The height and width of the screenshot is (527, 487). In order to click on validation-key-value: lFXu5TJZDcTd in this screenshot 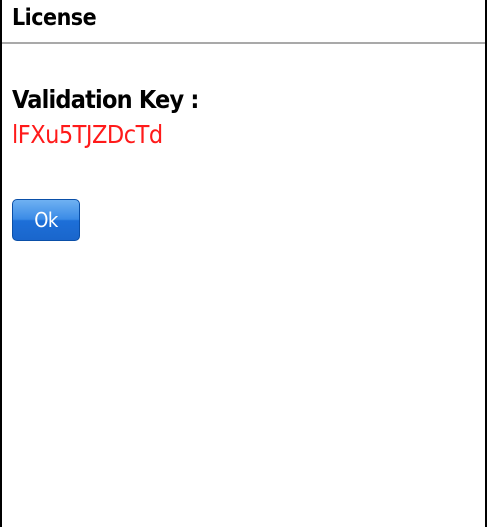, I will do `click(87, 134)`.